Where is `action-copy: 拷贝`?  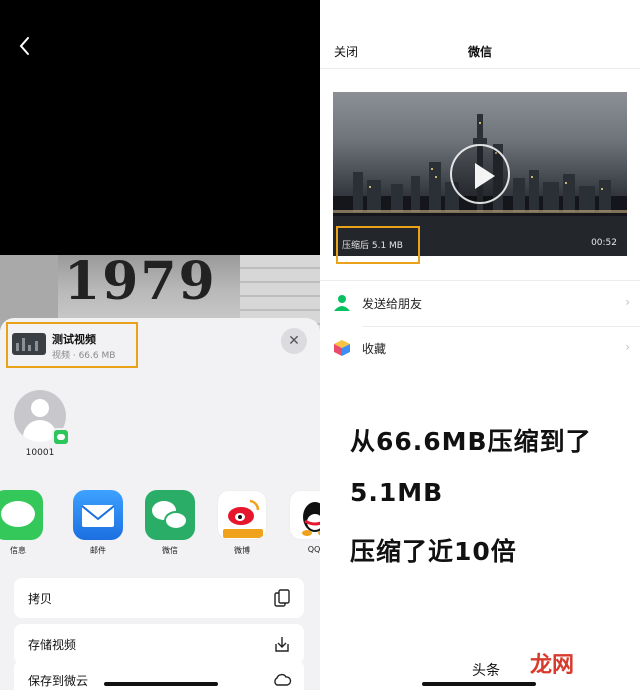
action-copy: 拷贝 is located at coordinates (159, 598).